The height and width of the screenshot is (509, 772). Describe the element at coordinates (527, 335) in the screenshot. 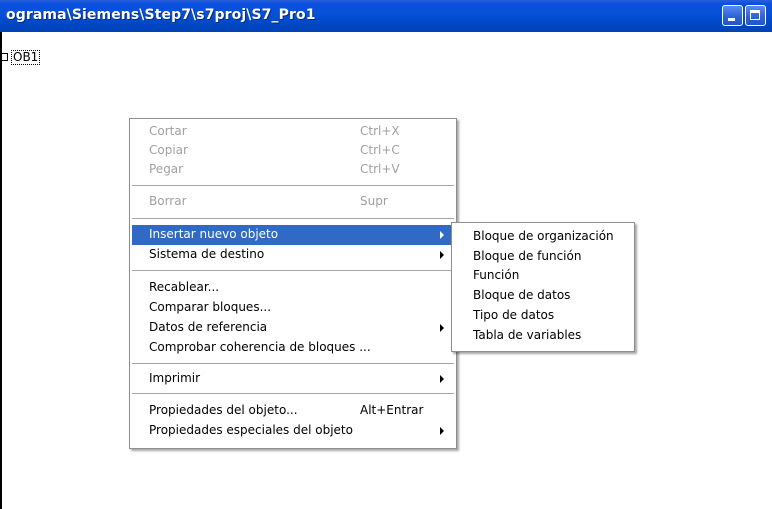

I see `submenu-item-label: Tabla de variables` at that location.